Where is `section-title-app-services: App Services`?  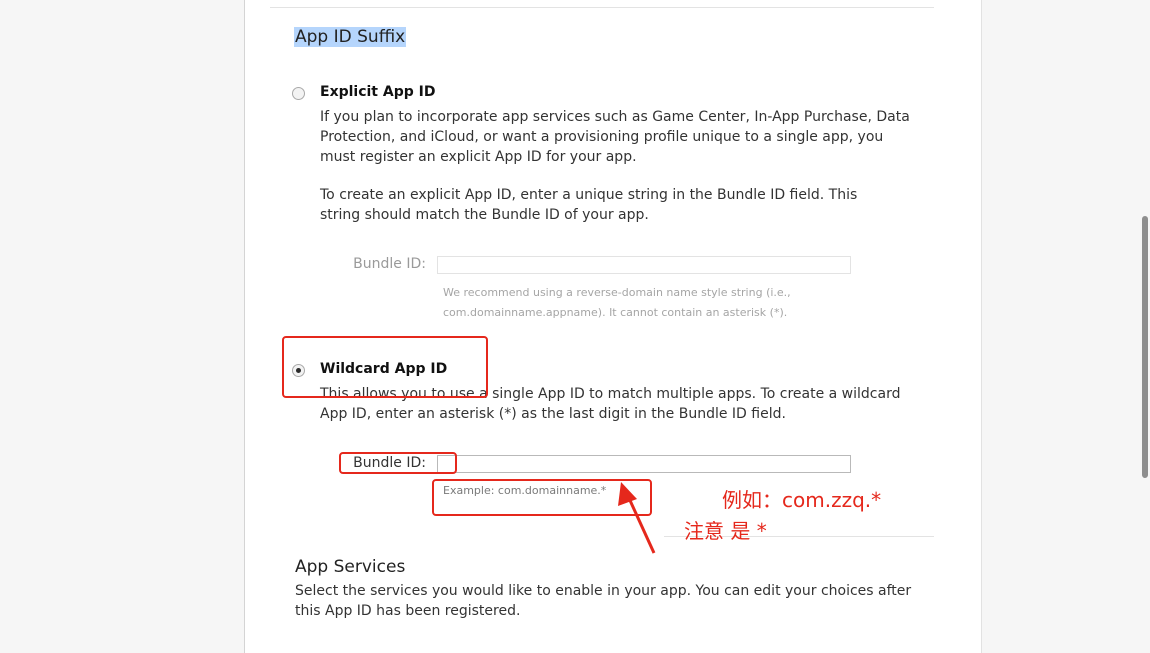 section-title-app-services: App Services is located at coordinates (350, 567).